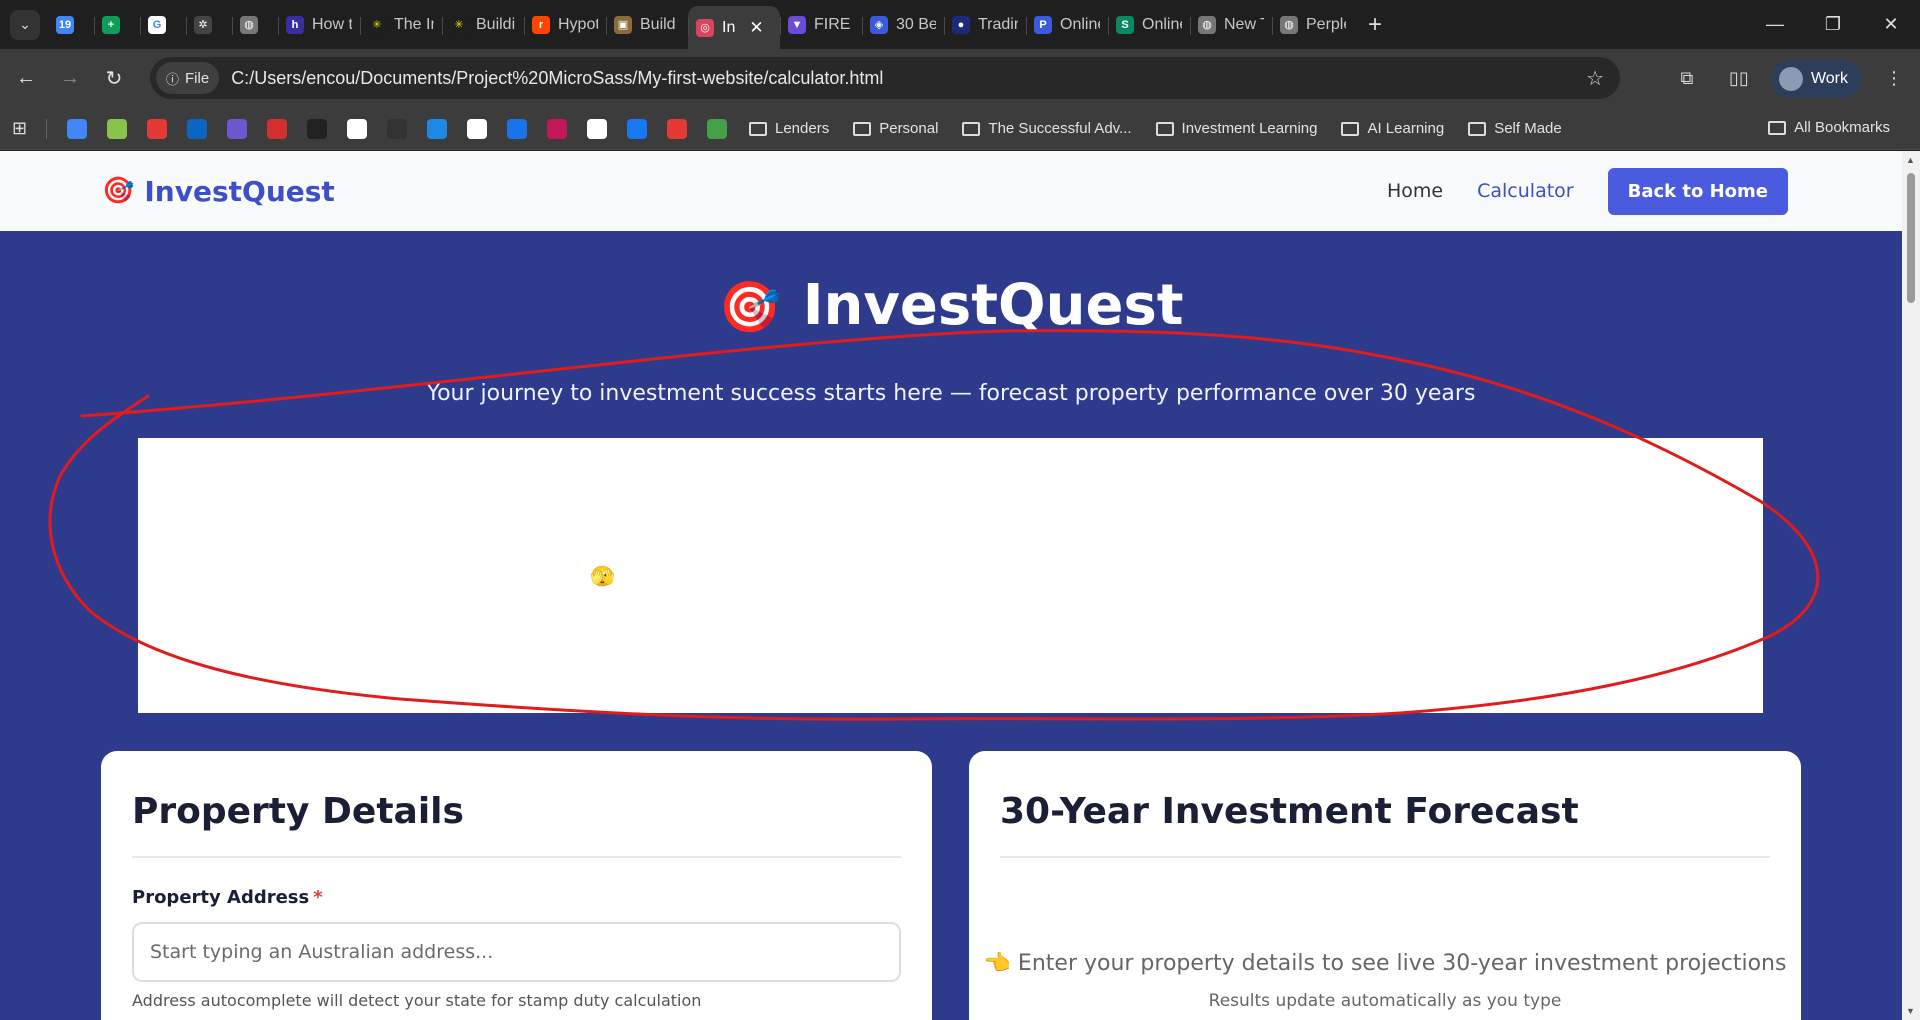  What do you see at coordinates (1326, 24) in the screenshot?
I see `tab-title: Perple` at bounding box center [1326, 24].